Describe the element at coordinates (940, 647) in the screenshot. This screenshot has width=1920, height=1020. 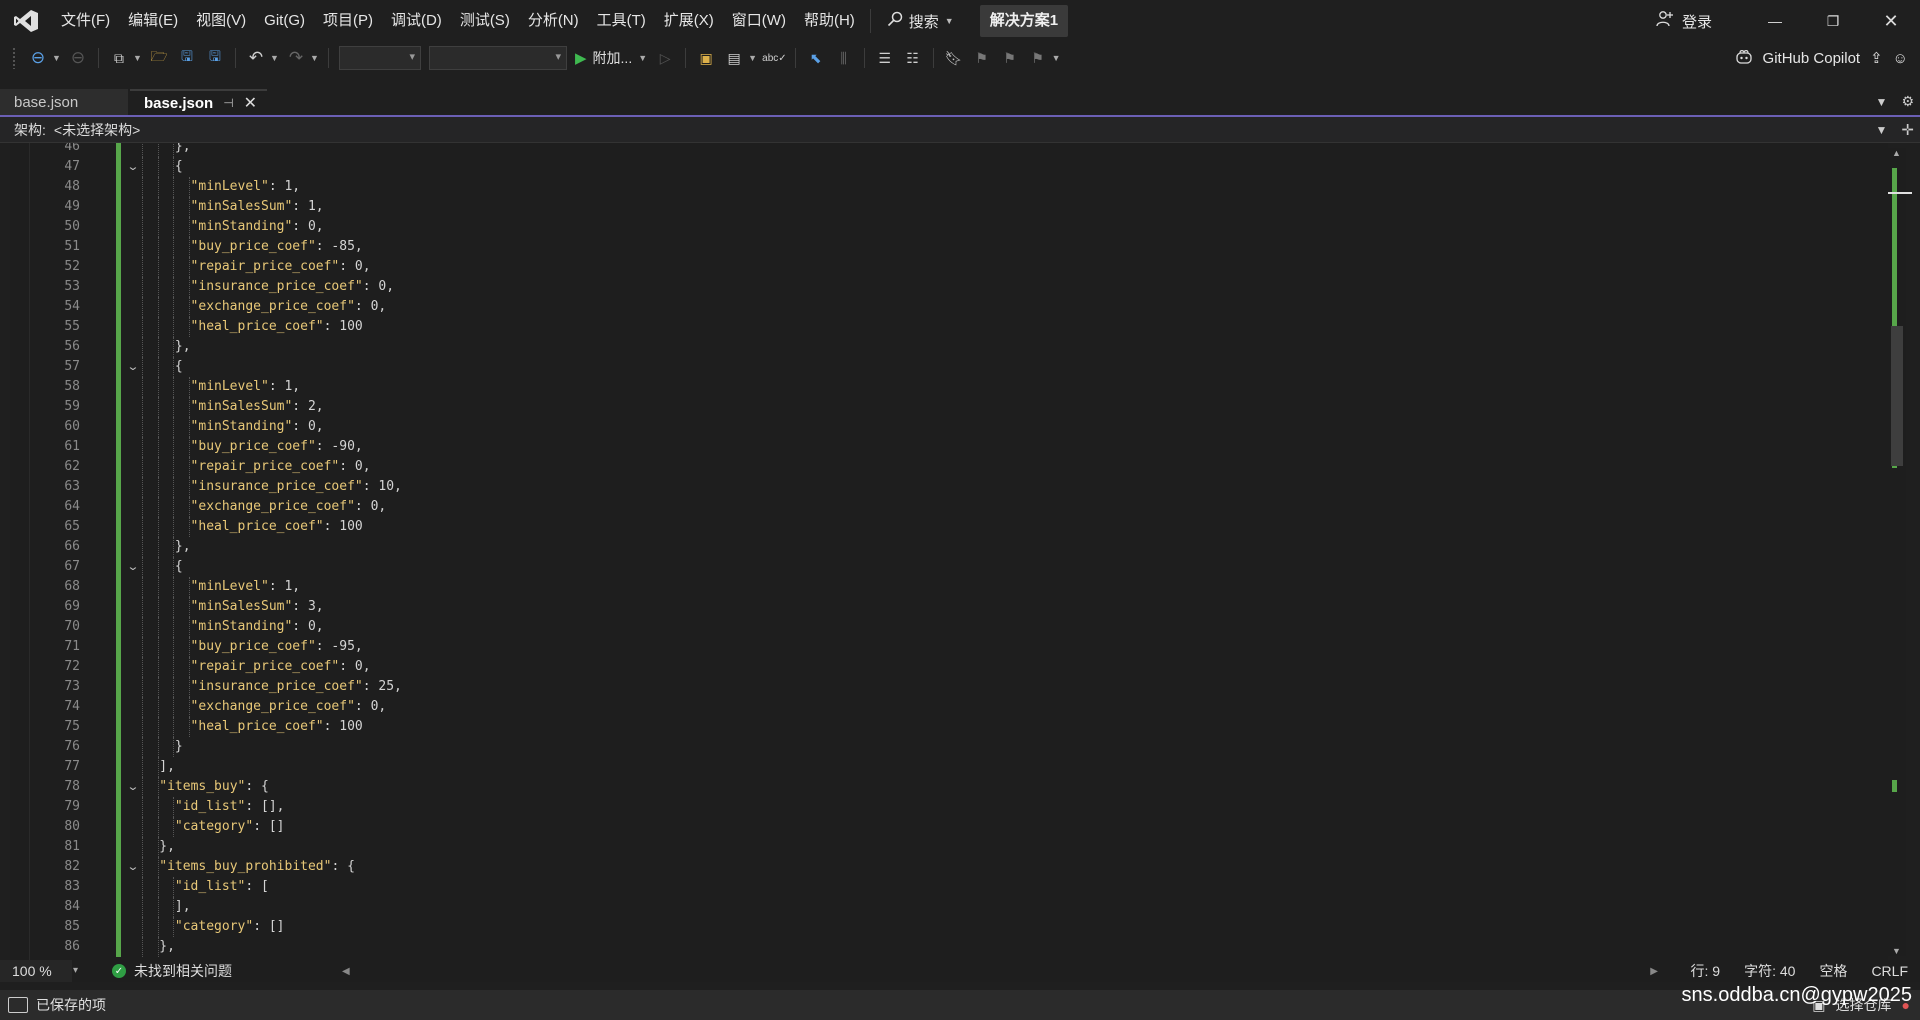
I see `code-line: 71 "buy_price_coef": -95,` at that location.